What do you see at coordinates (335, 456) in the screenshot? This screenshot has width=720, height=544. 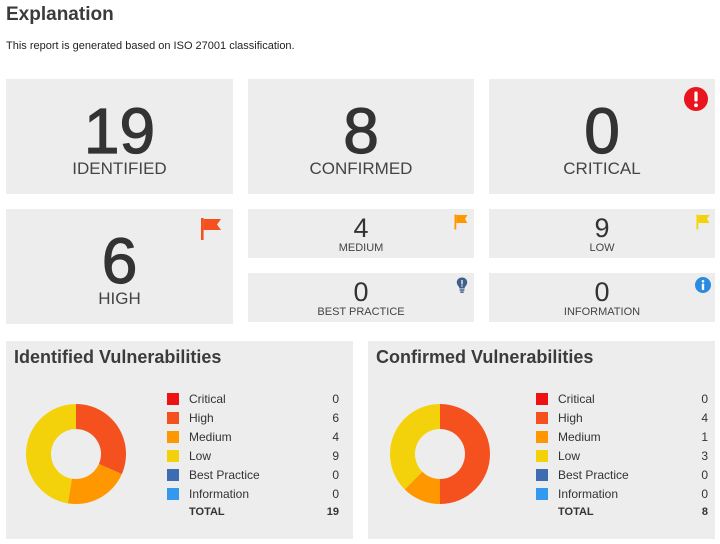 I see `legend-value: 9` at bounding box center [335, 456].